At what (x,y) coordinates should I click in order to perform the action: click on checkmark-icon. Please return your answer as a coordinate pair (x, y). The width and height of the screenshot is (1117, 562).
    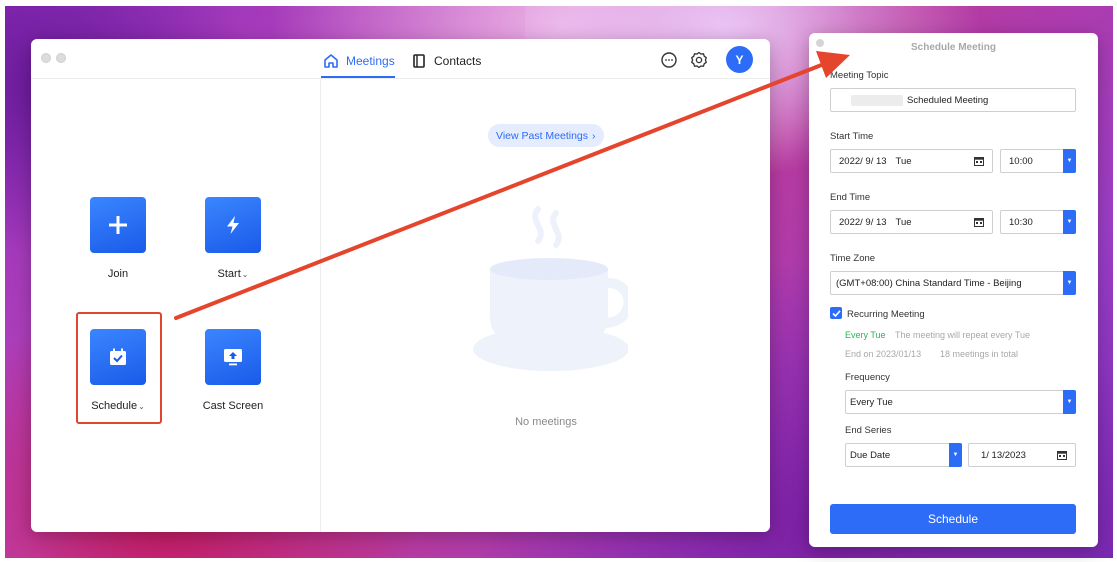
    Looking at the image, I should click on (836, 313).